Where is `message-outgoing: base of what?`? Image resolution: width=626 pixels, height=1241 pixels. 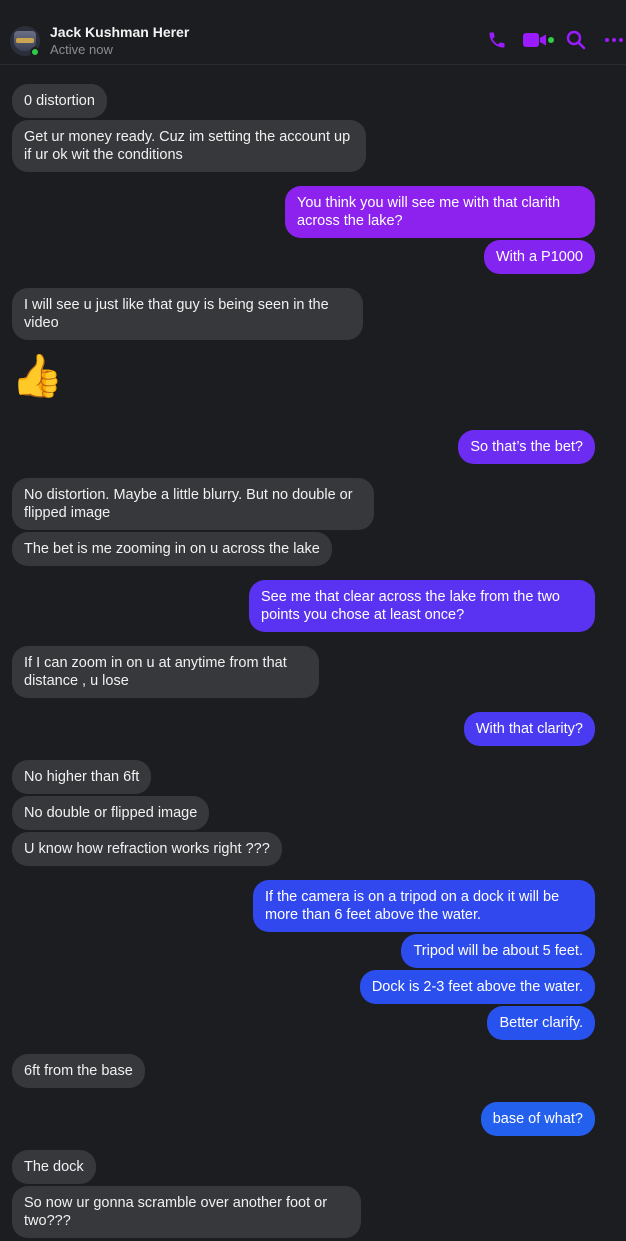 message-outgoing: base of what? is located at coordinates (537, 1119).